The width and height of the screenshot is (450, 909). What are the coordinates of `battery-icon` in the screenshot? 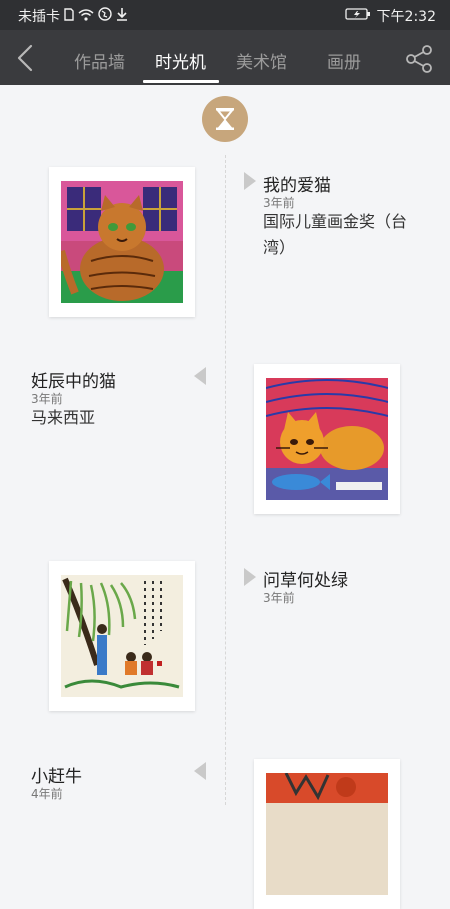 It's located at (357, 16).